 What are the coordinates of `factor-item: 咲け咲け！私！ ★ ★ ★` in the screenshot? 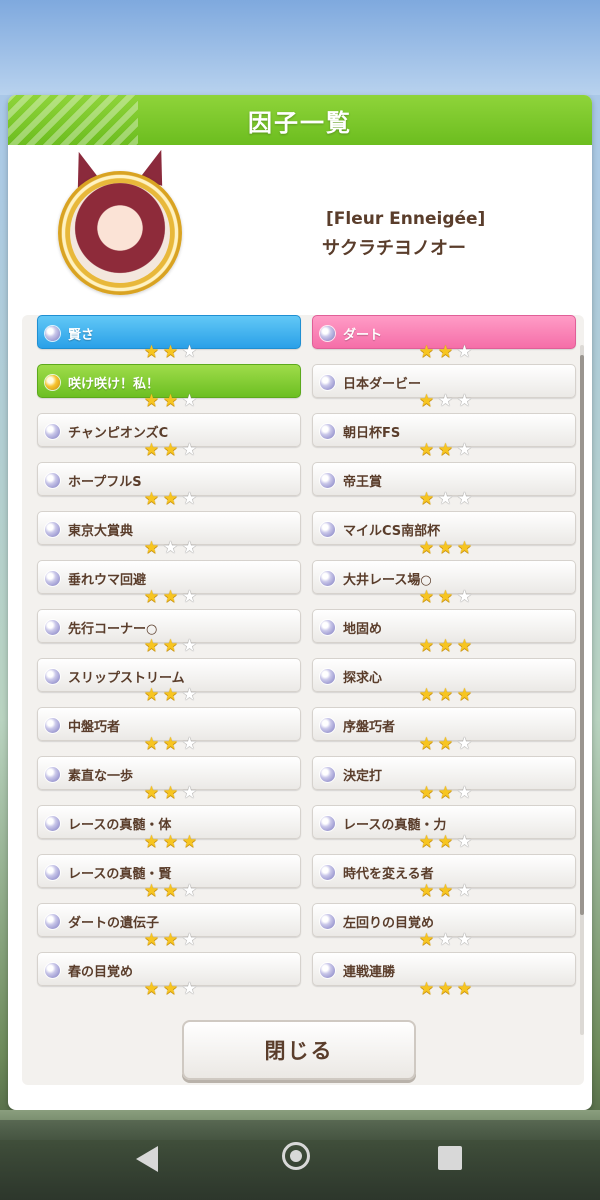 It's located at (170, 388).